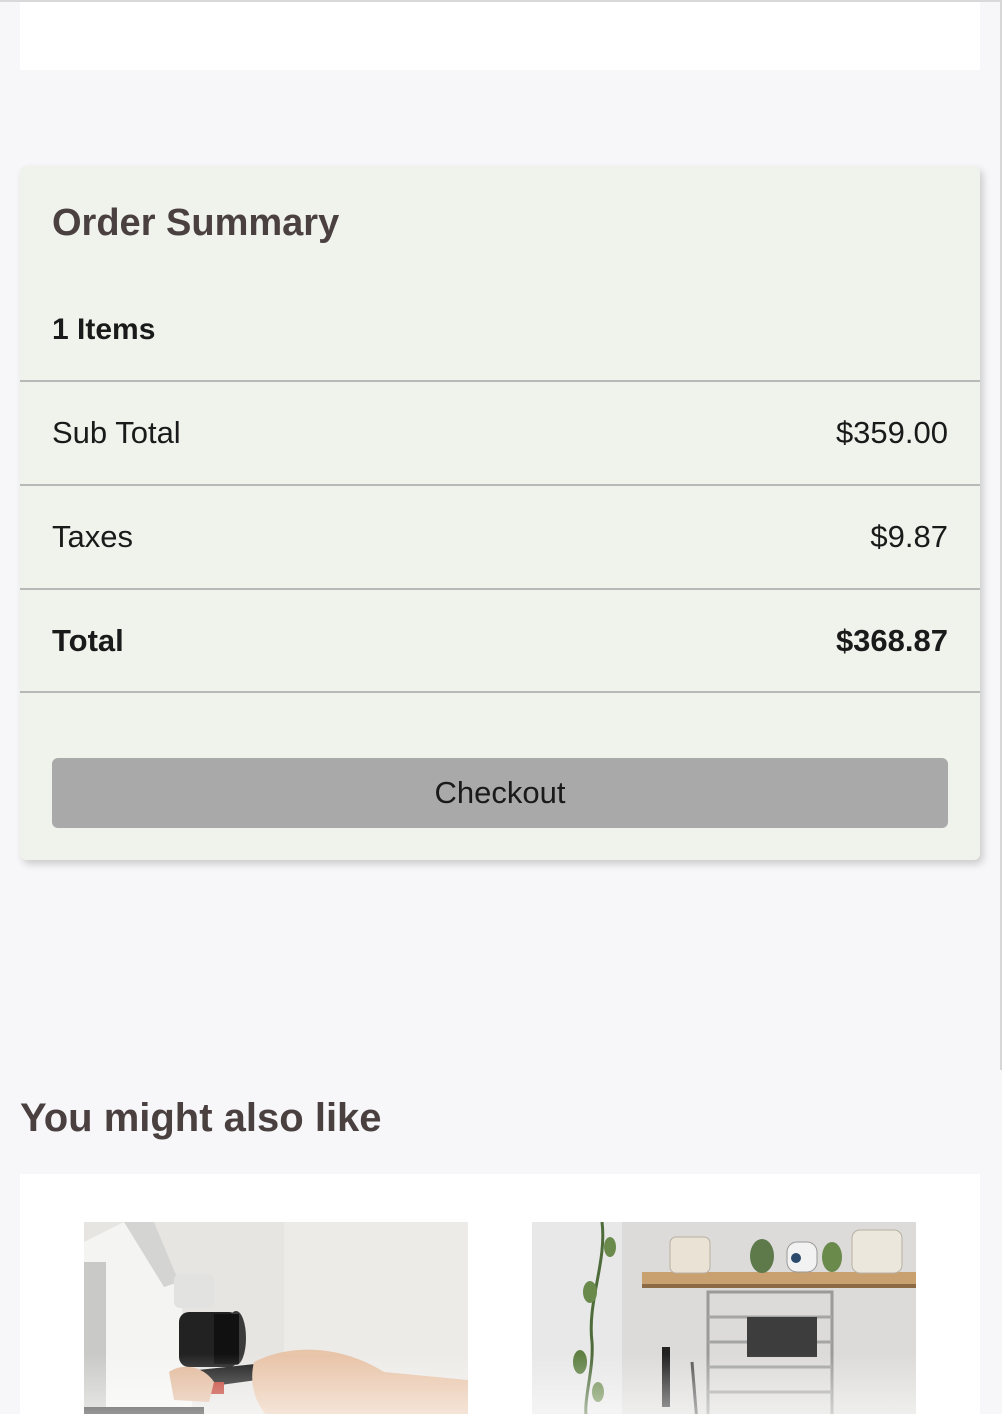 The image size is (1002, 1414). What do you see at coordinates (196, 223) in the screenshot?
I see `order-summary-title: Order Summary` at bounding box center [196, 223].